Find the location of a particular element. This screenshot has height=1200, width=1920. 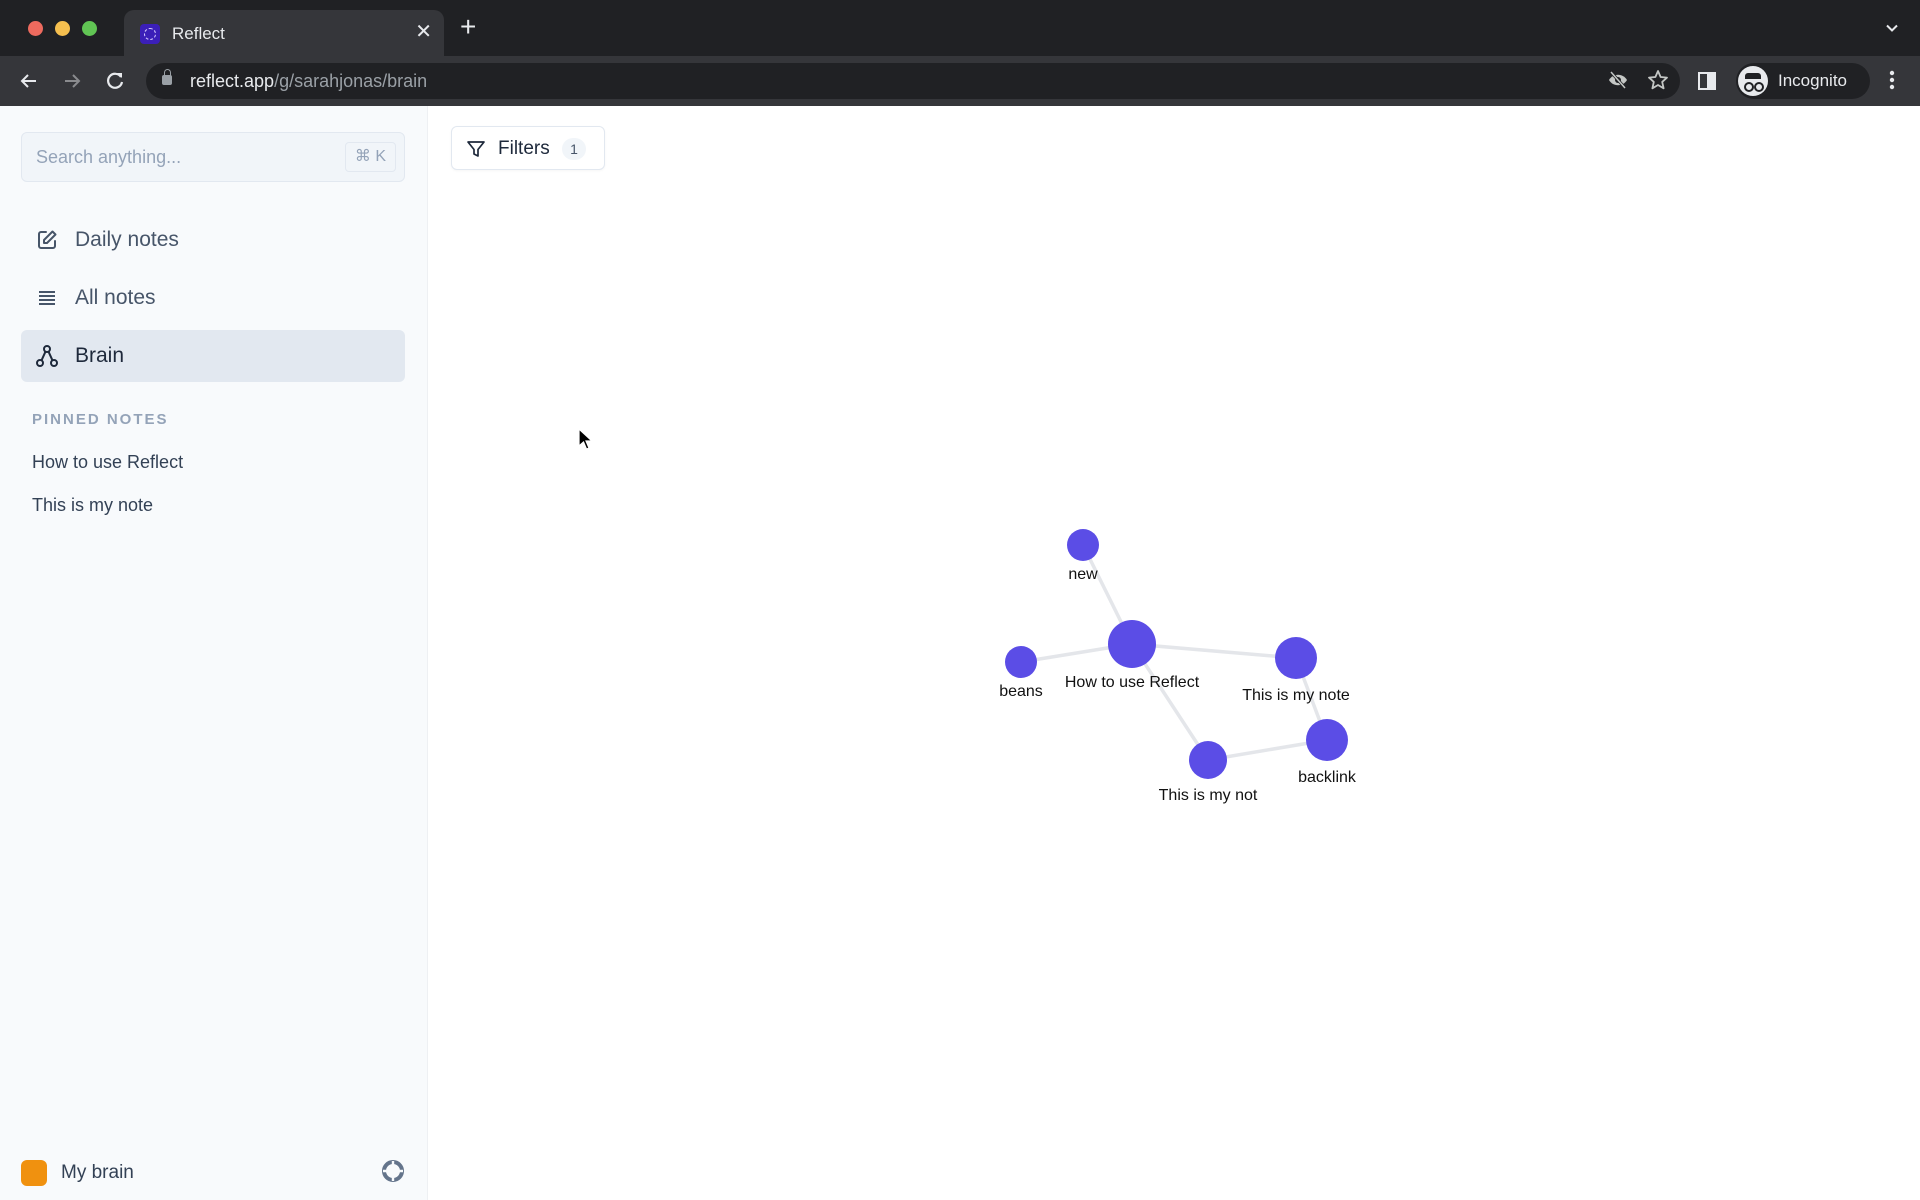

list-icon is located at coordinates (47, 298).